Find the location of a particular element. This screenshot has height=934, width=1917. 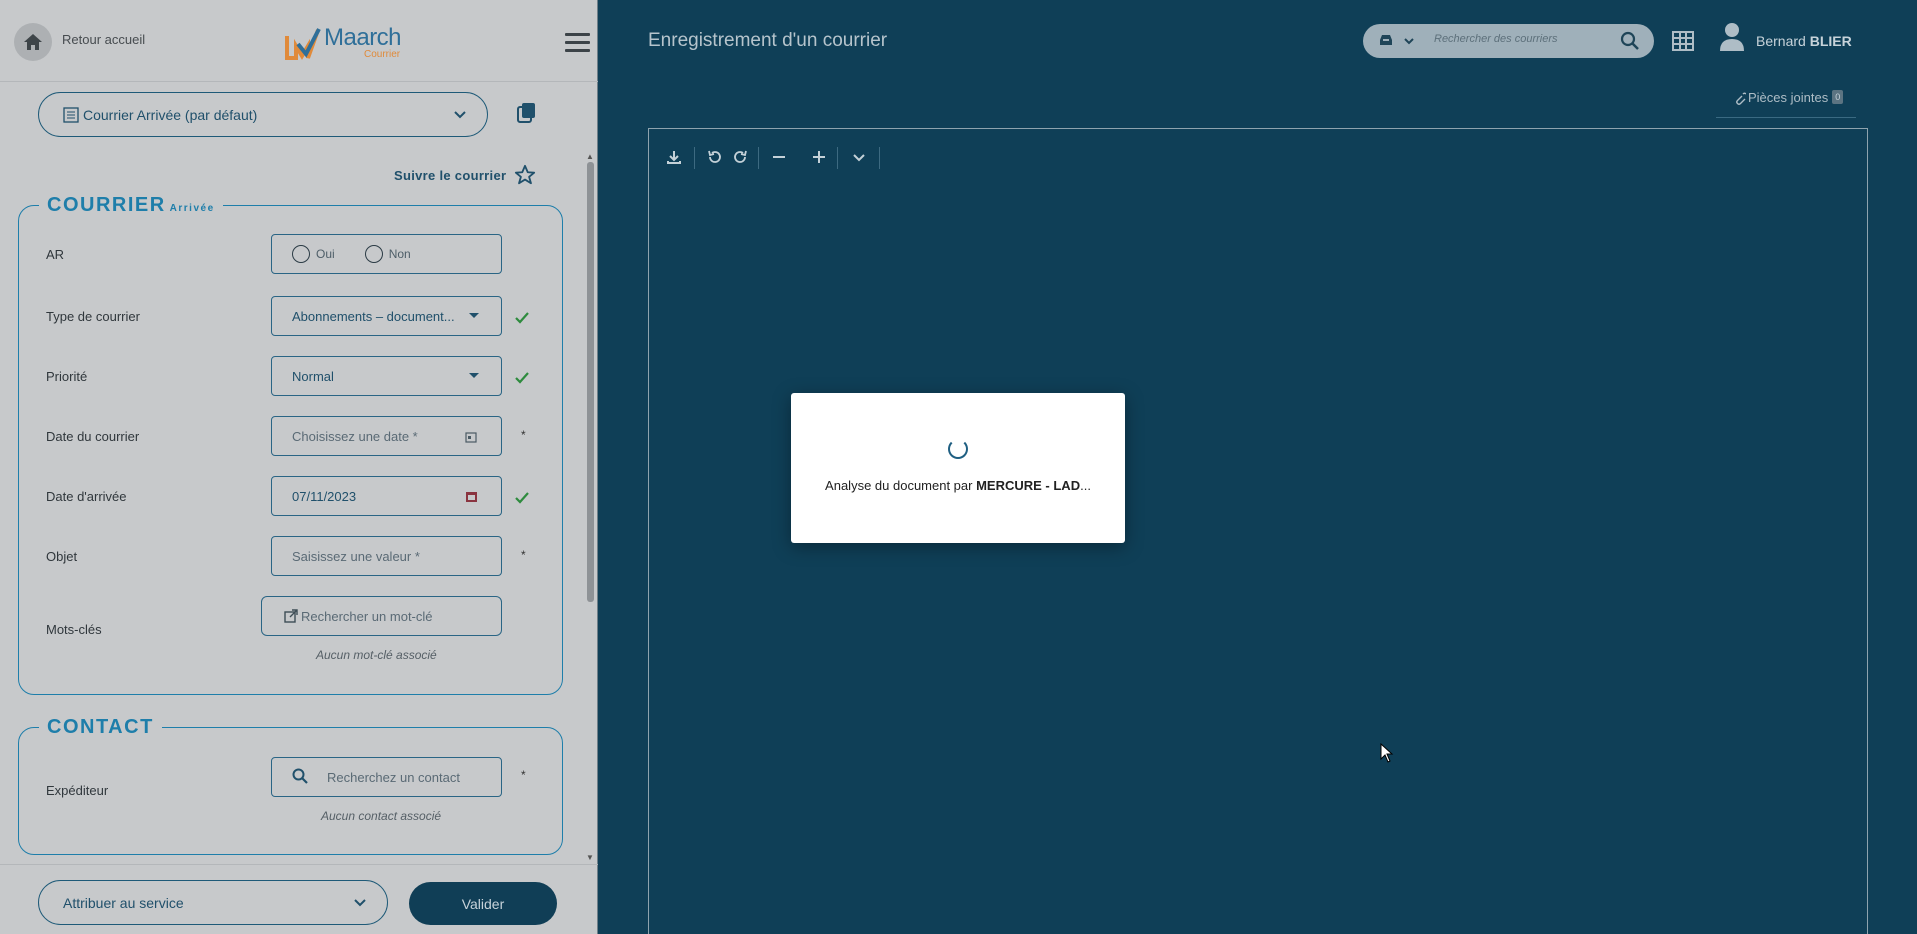

zoom-in-icon is located at coordinates (819, 157).